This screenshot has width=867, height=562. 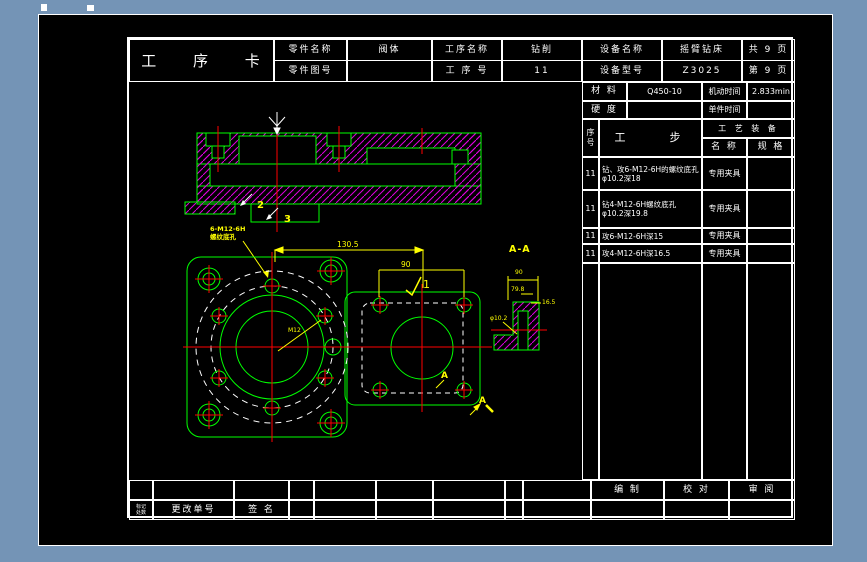 What do you see at coordinates (239, 251) in the screenshot?
I see `thread-note: 6-M12-6H 螺纹底孔` at bounding box center [239, 251].